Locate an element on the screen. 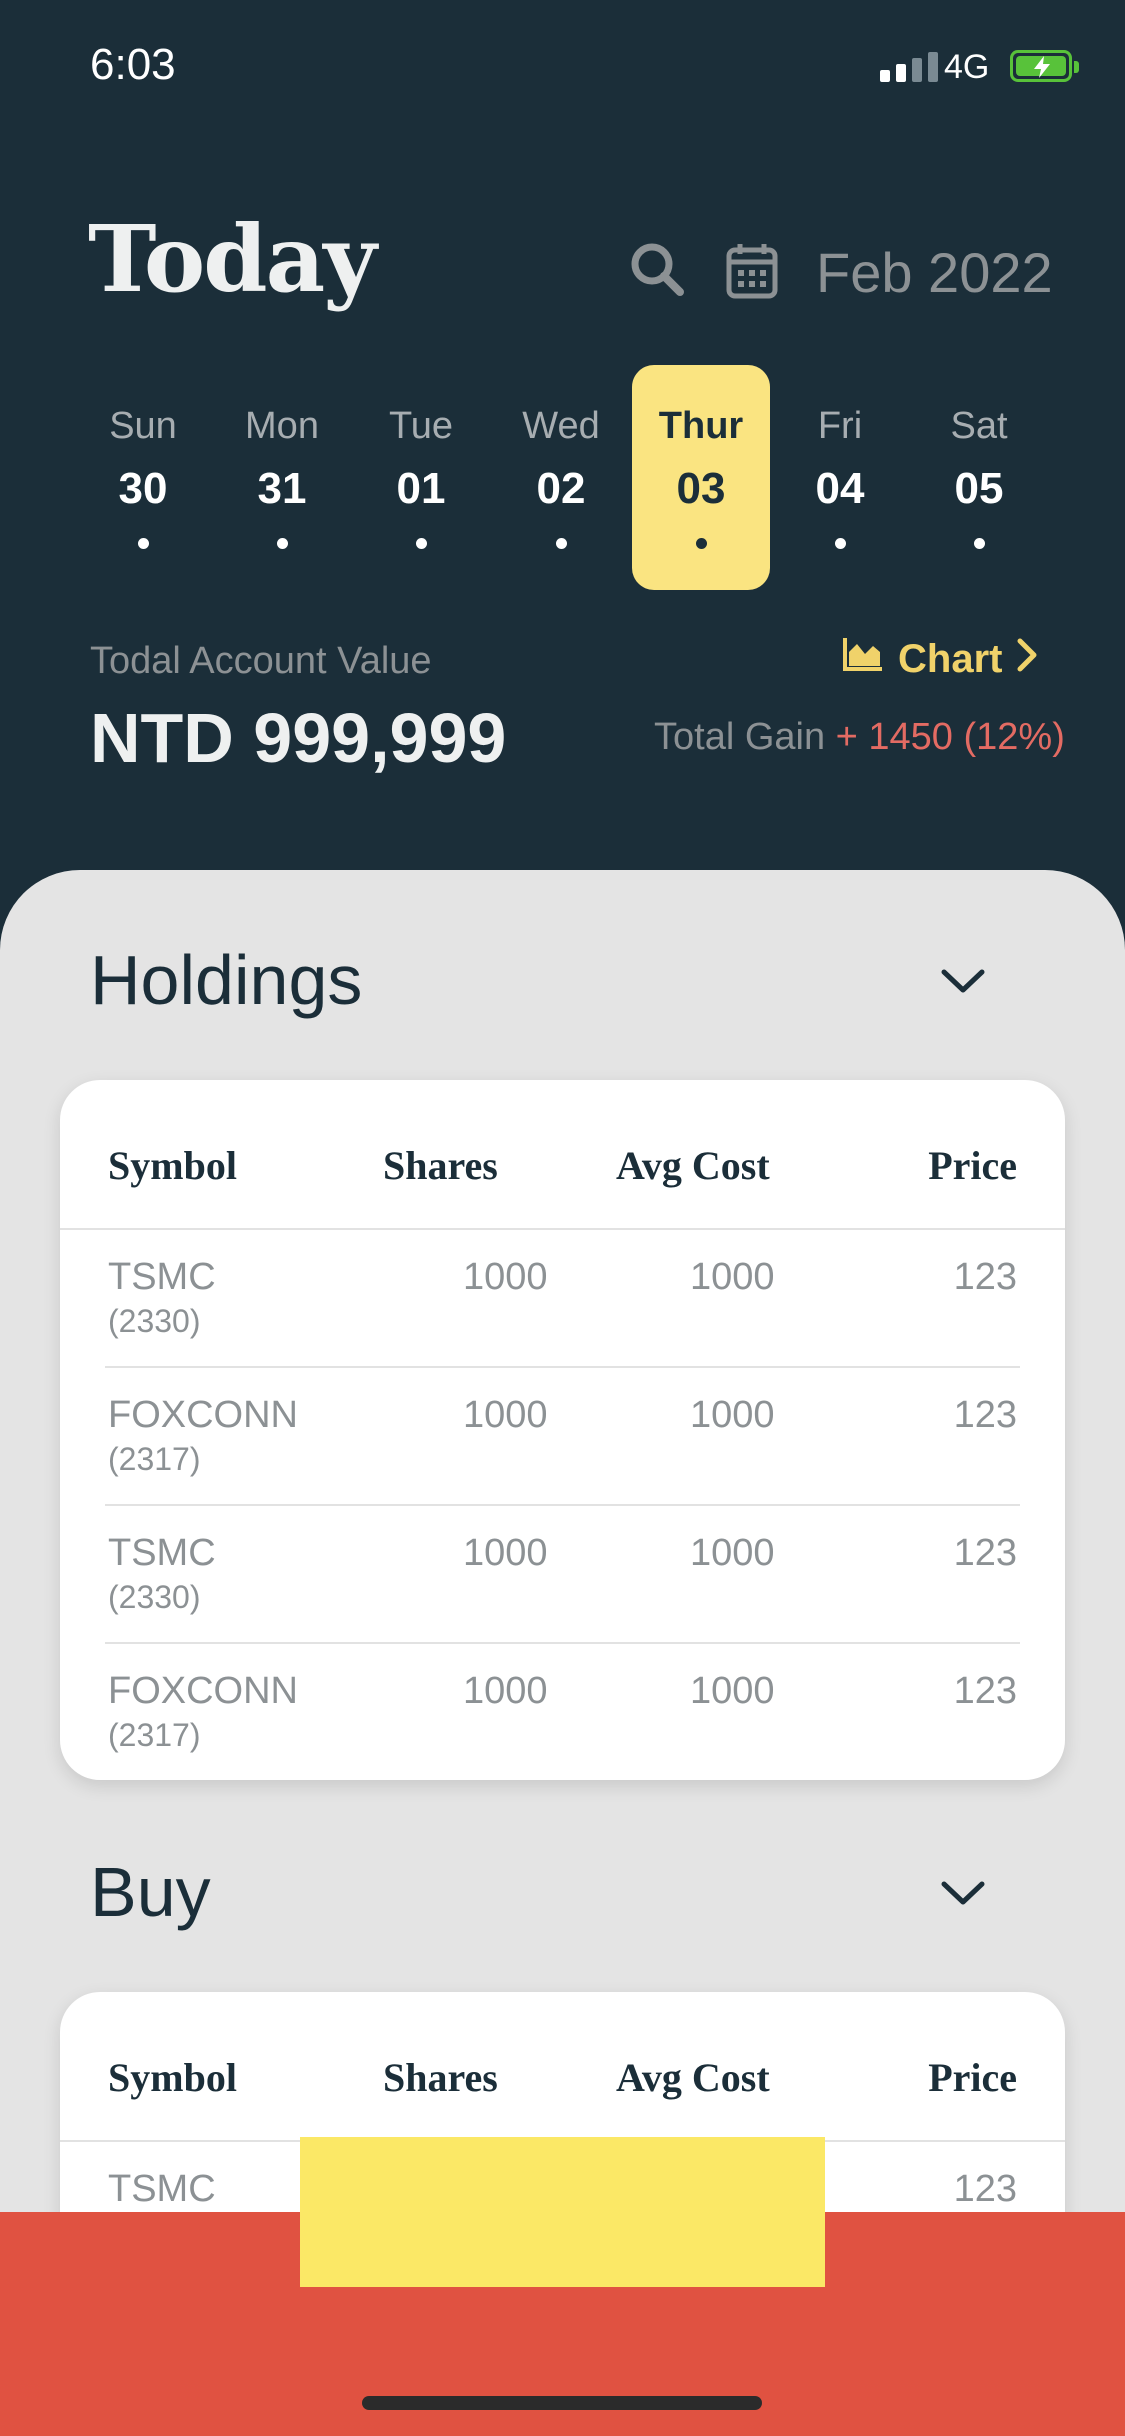  network-label: 4G is located at coordinates (967, 67).